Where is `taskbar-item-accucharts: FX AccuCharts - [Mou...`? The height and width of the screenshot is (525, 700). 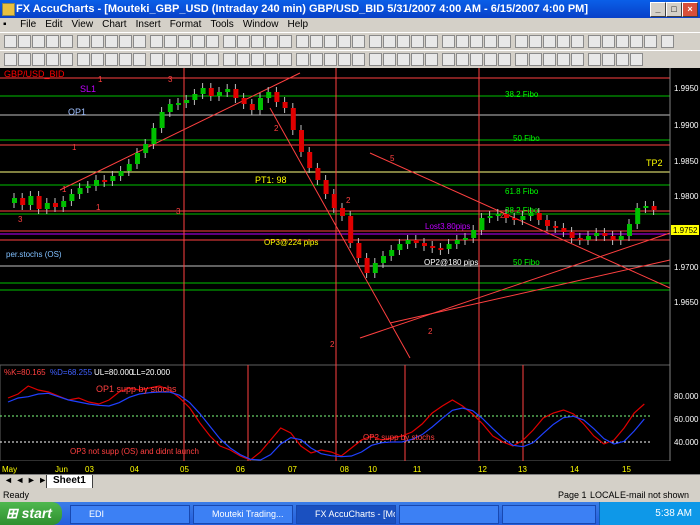
taskbar-item-accucharts: FX AccuCharts - [Mou... is located at coordinates (346, 514).